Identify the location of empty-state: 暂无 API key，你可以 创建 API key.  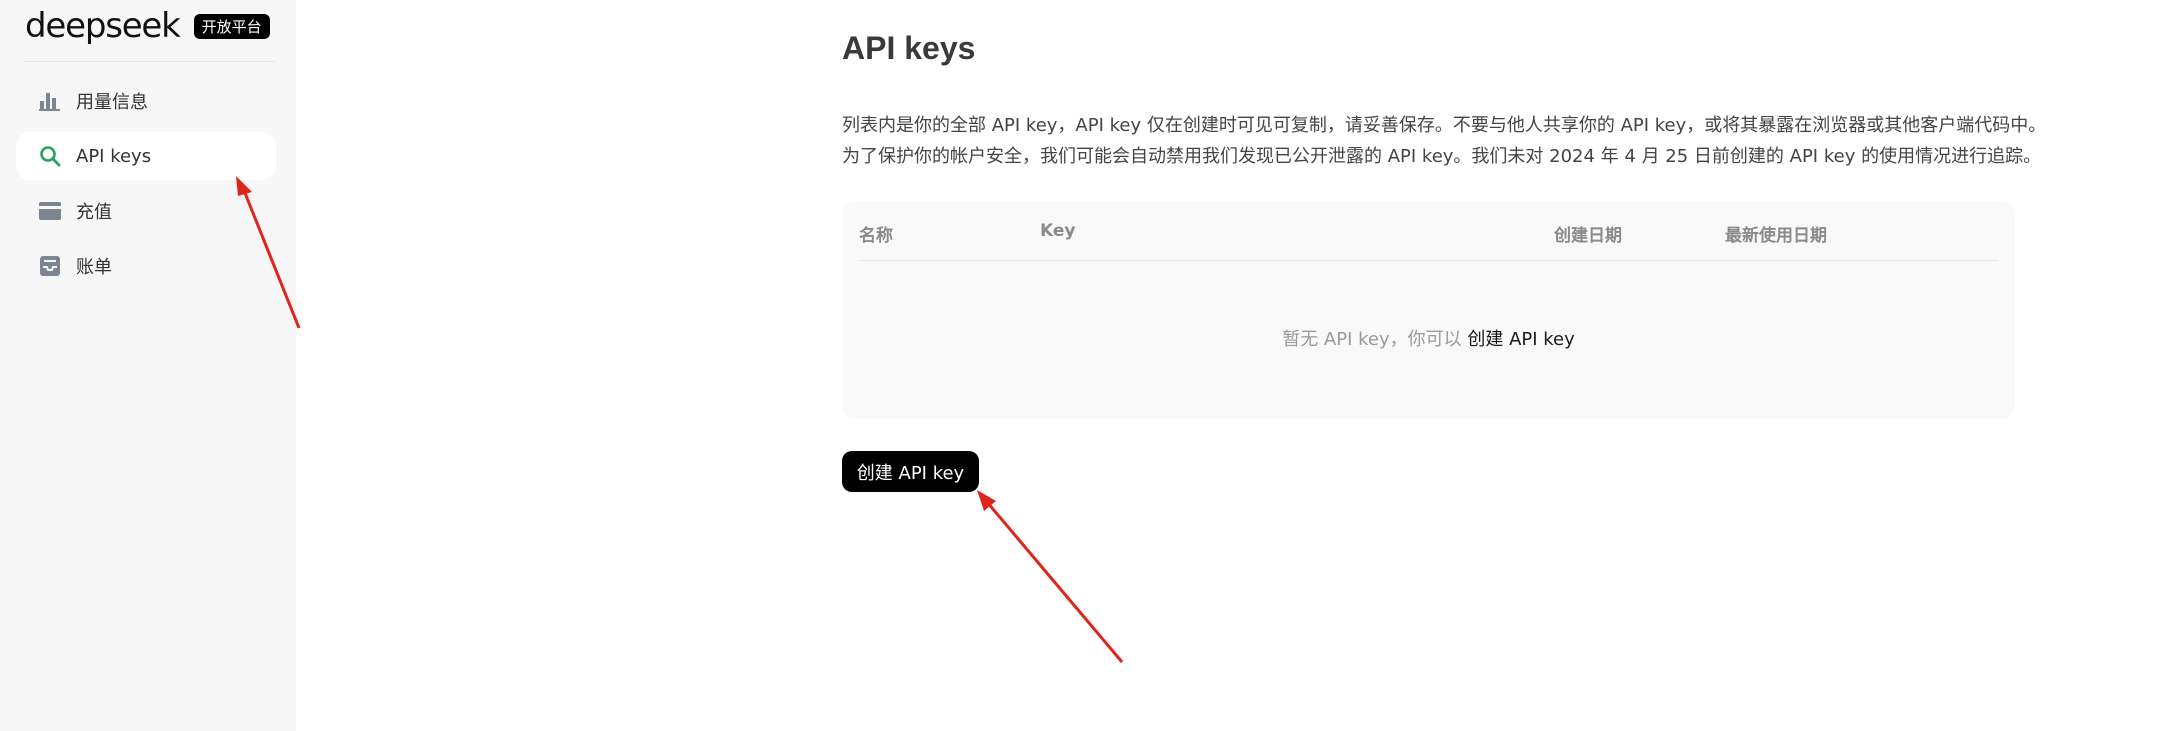
(1428, 338).